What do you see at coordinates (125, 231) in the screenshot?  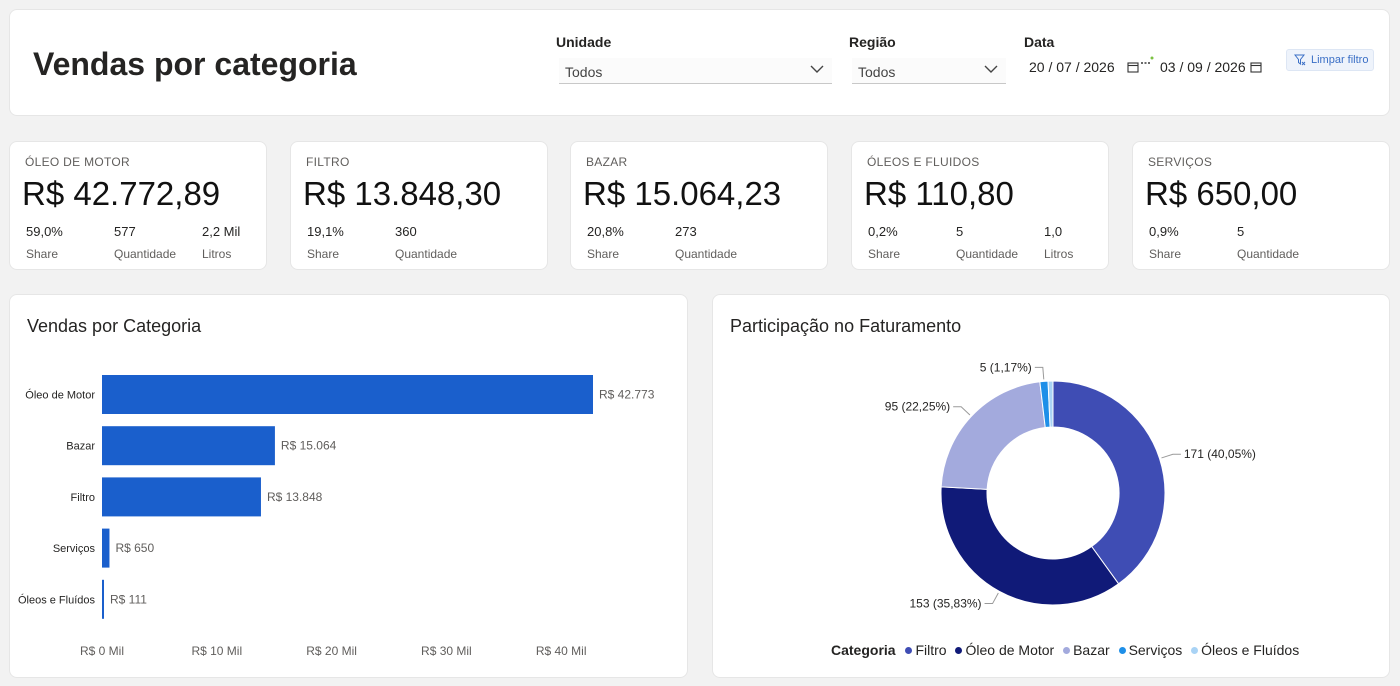 I see `kpi-stat-value: 577` at bounding box center [125, 231].